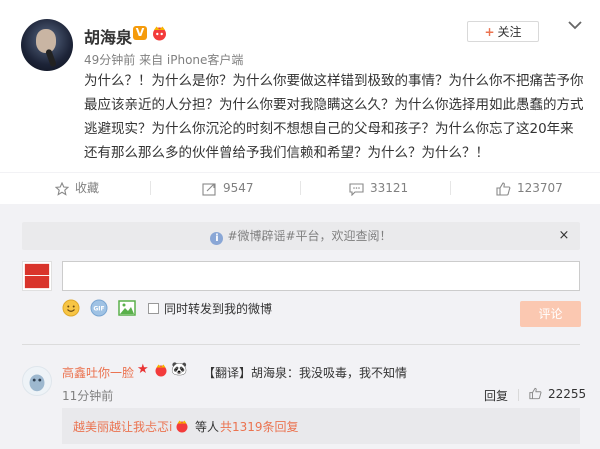 Image resolution: width=600 pixels, height=449 pixels. Describe the element at coordinates (209, 189) in the screenshot. I see `repost-icon` at that location.